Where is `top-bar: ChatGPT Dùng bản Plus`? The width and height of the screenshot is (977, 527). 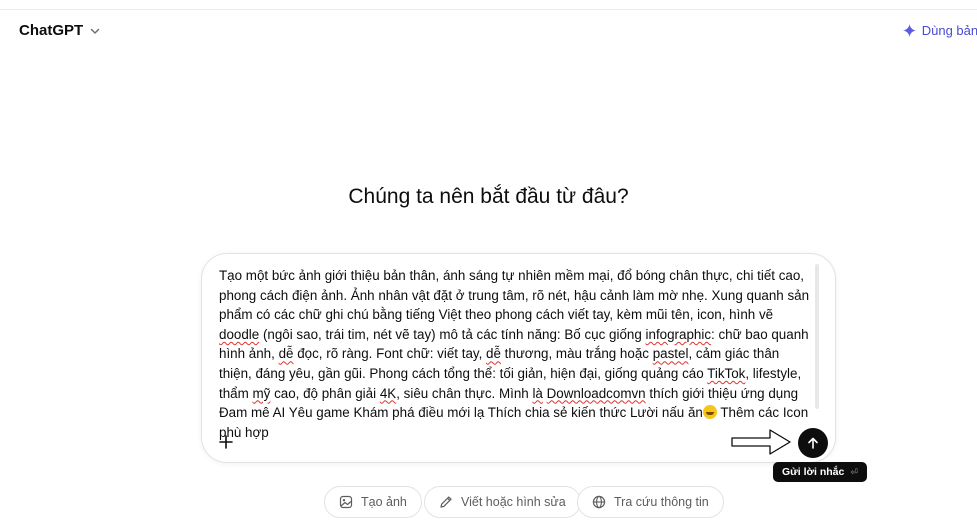 top-bar: ChatGPT Dùng bản Plus is located at coordinates (488, 33).